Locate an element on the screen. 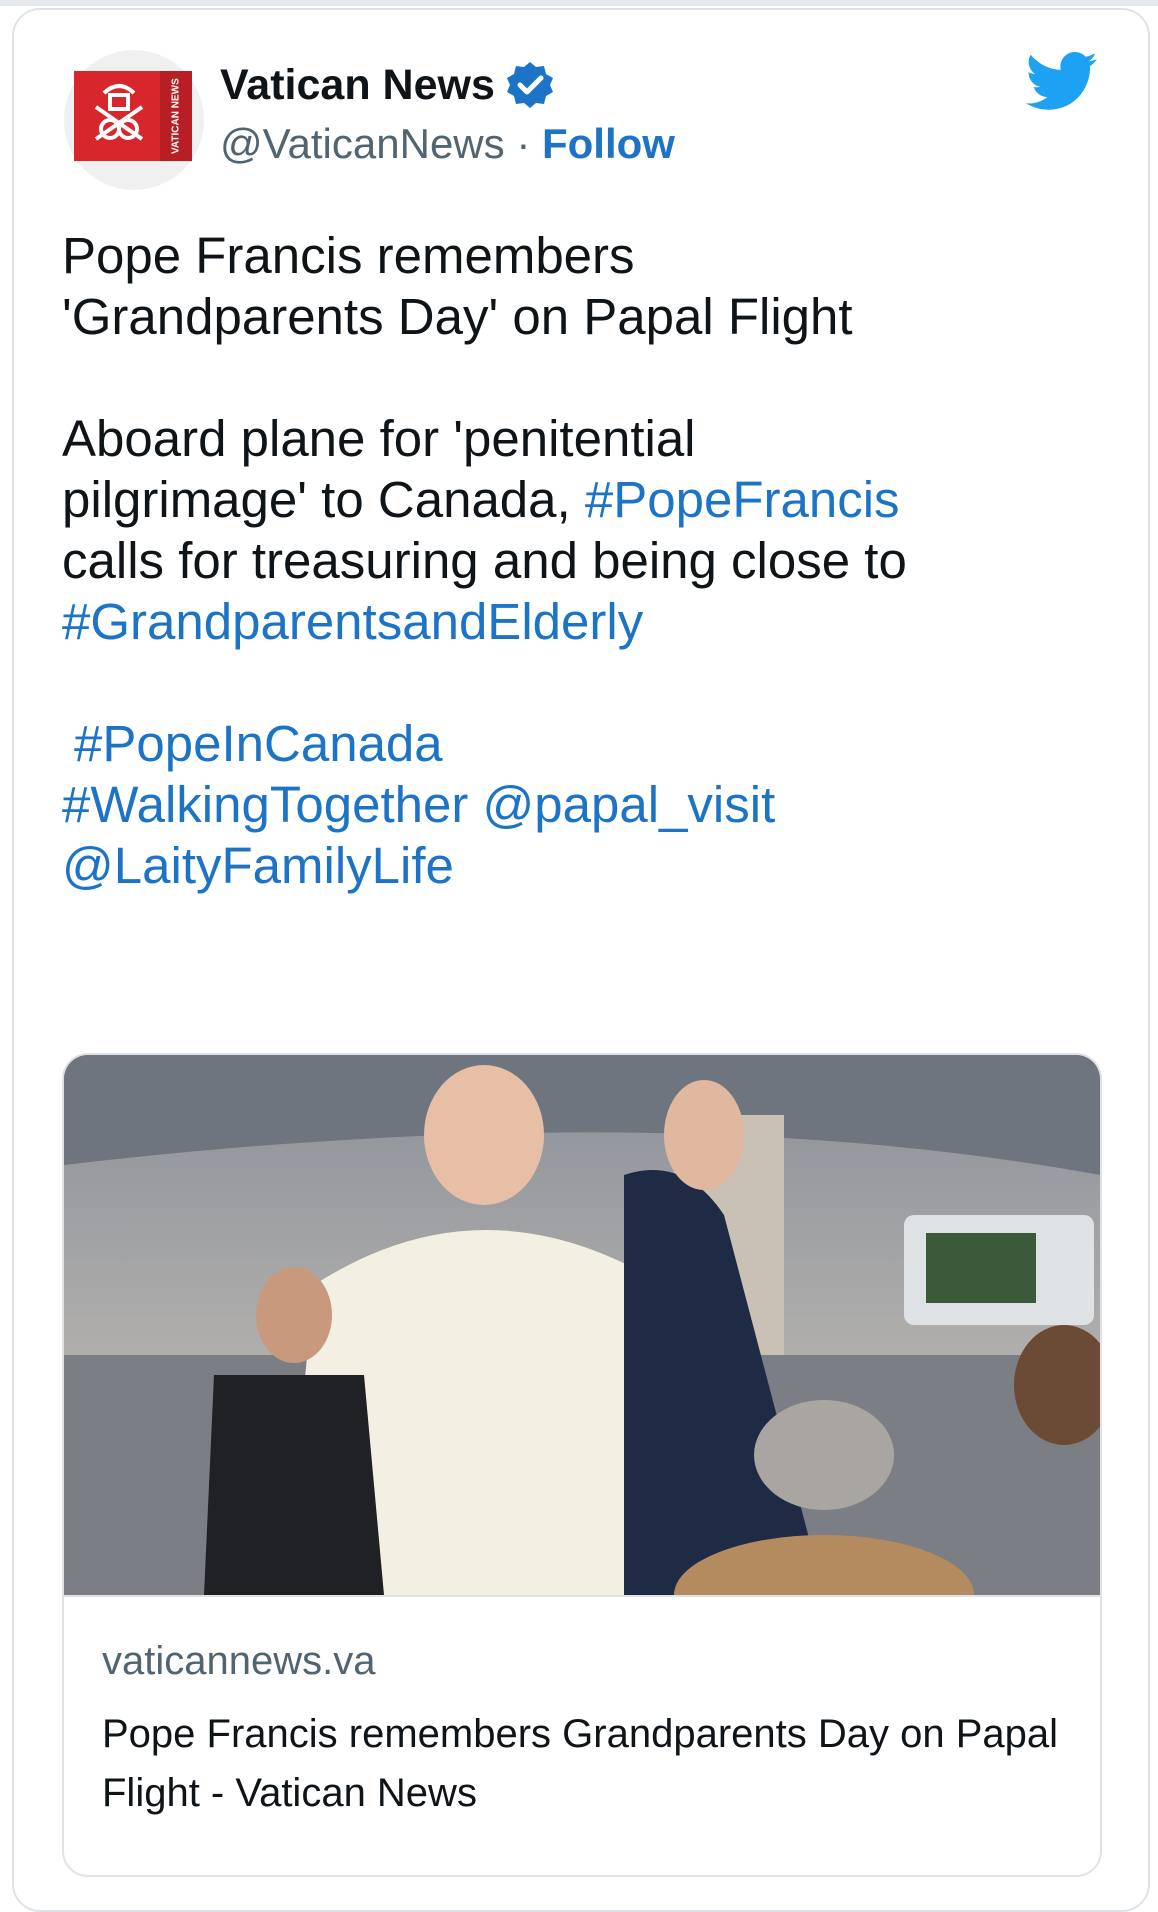 The image size is (1158, 1912). hashtag-walkingtogether: #WalkingTogether is located at coordinates (265, 804).